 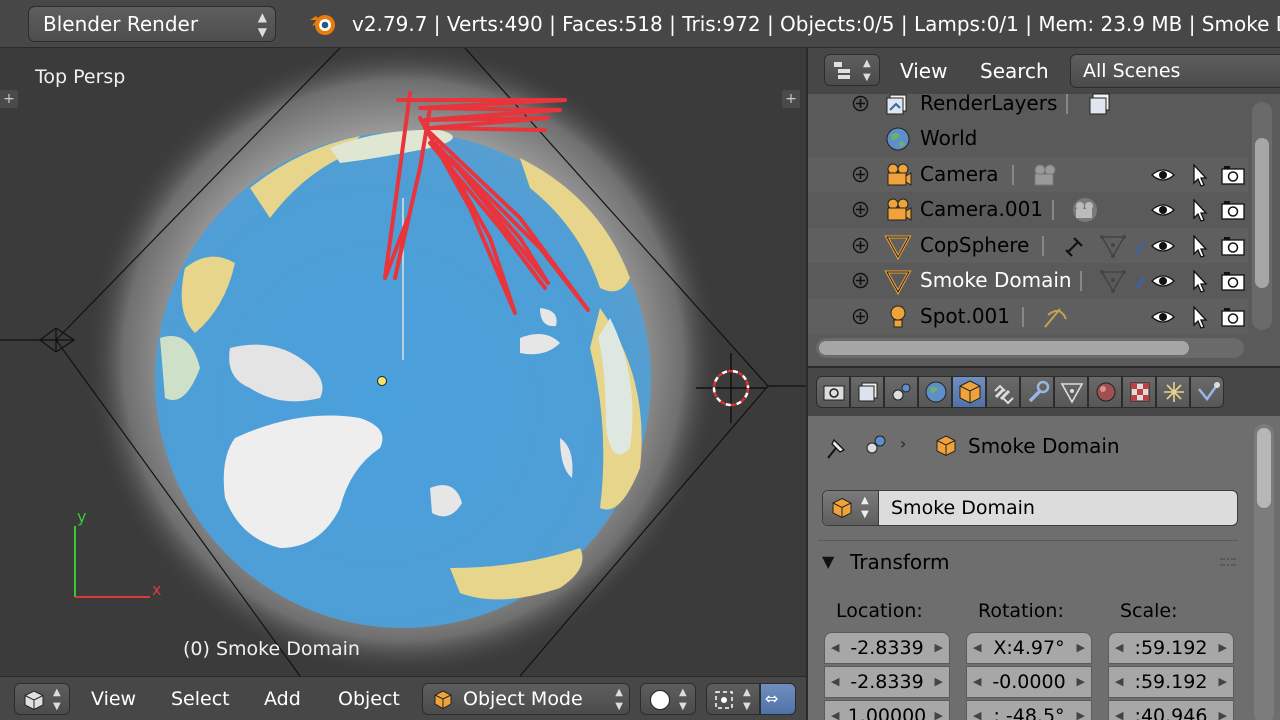 What do you see at coordinates (1028, 280) in the screenshot?
I see `outliner-row-smoke-domain: Smoke Domain` at bounding box center [1028, 280].